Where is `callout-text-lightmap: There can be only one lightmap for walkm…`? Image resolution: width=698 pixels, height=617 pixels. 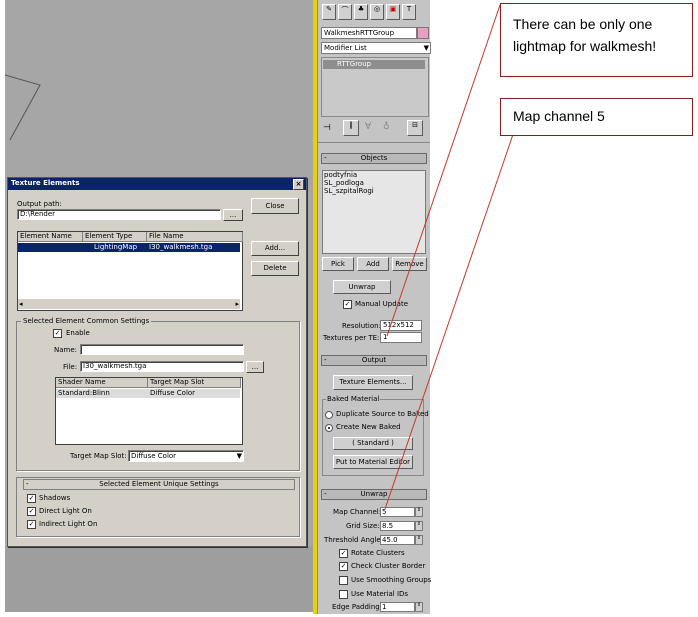 callout-text-lightmap: There can be only one lightmap for walkm… is located at coordinates (585, 35).